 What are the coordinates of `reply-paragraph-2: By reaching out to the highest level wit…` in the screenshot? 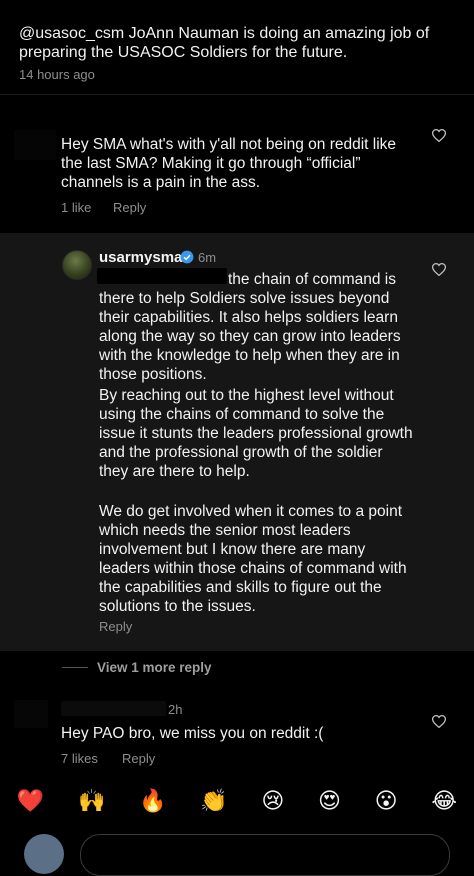 It's located at (256, 433).